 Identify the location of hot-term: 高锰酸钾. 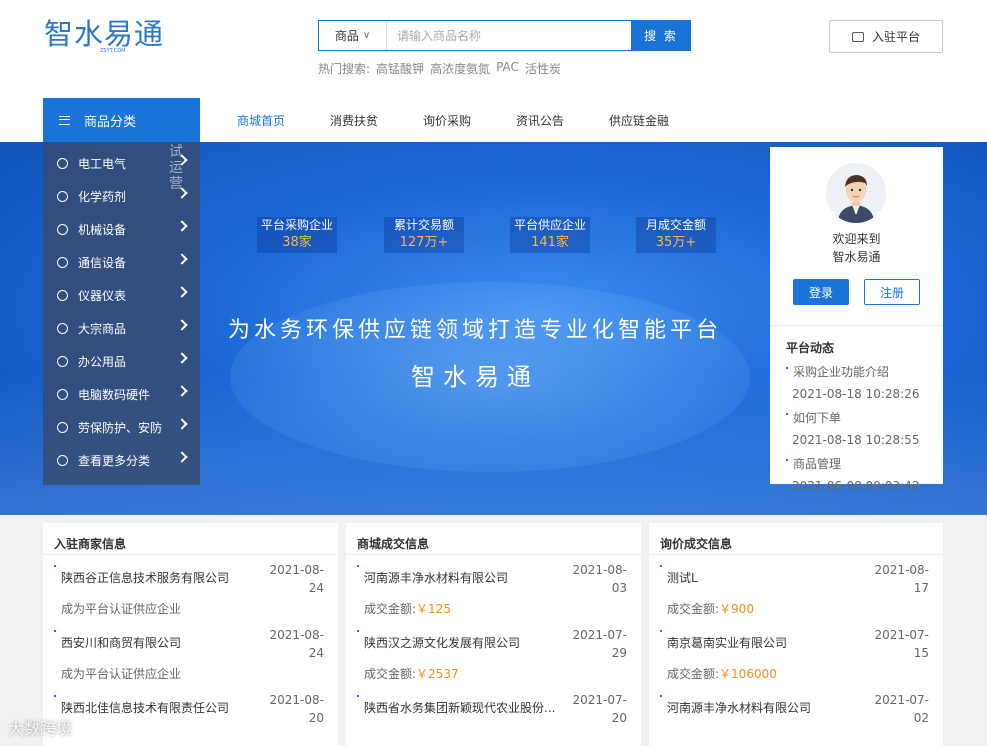
(400, 68).